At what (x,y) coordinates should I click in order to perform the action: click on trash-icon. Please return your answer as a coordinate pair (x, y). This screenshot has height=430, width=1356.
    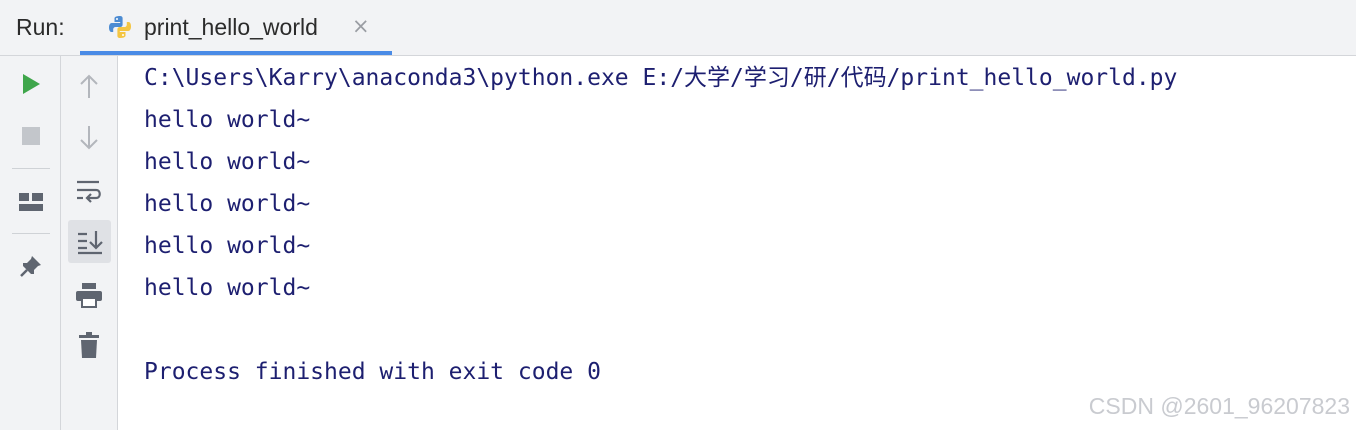
    Looking at the image, I should click on (89, 345).